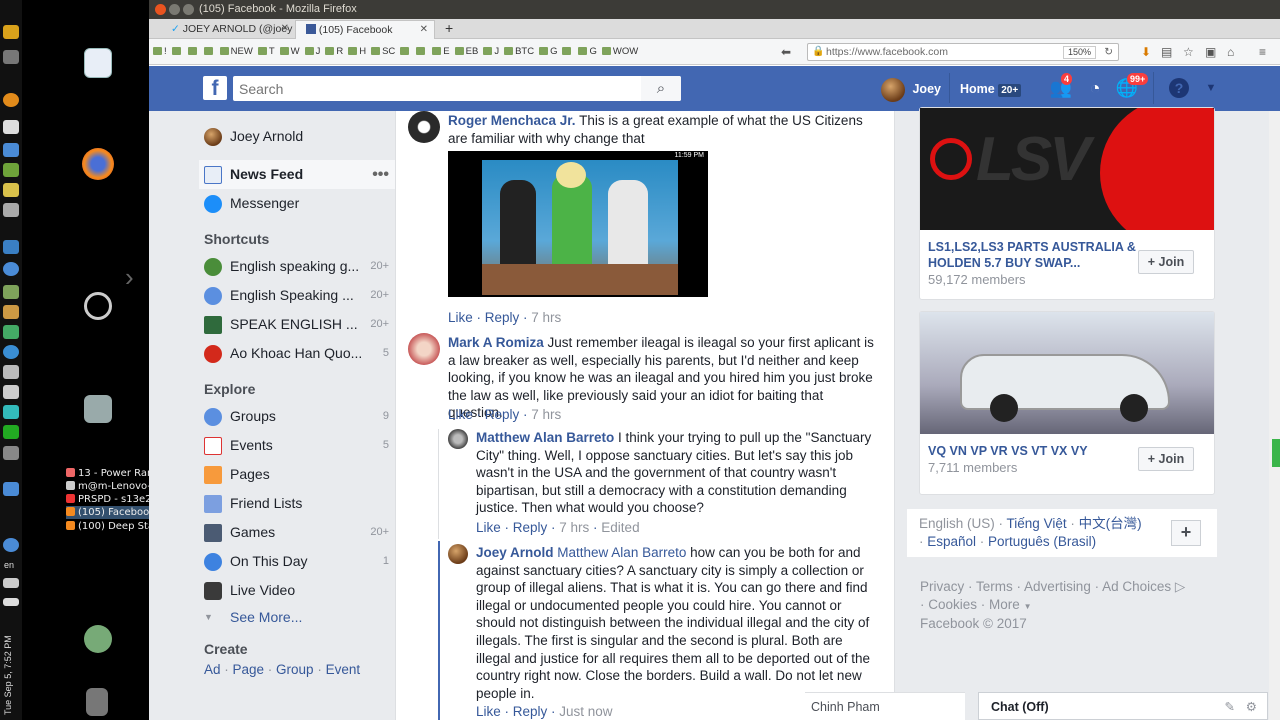 The width and height of the screenshot is (1280, 720). What do you see at coordinates (1186, 533) in the screenshot?
I see `add-language-button: +` at bounding box center [1186, 533].